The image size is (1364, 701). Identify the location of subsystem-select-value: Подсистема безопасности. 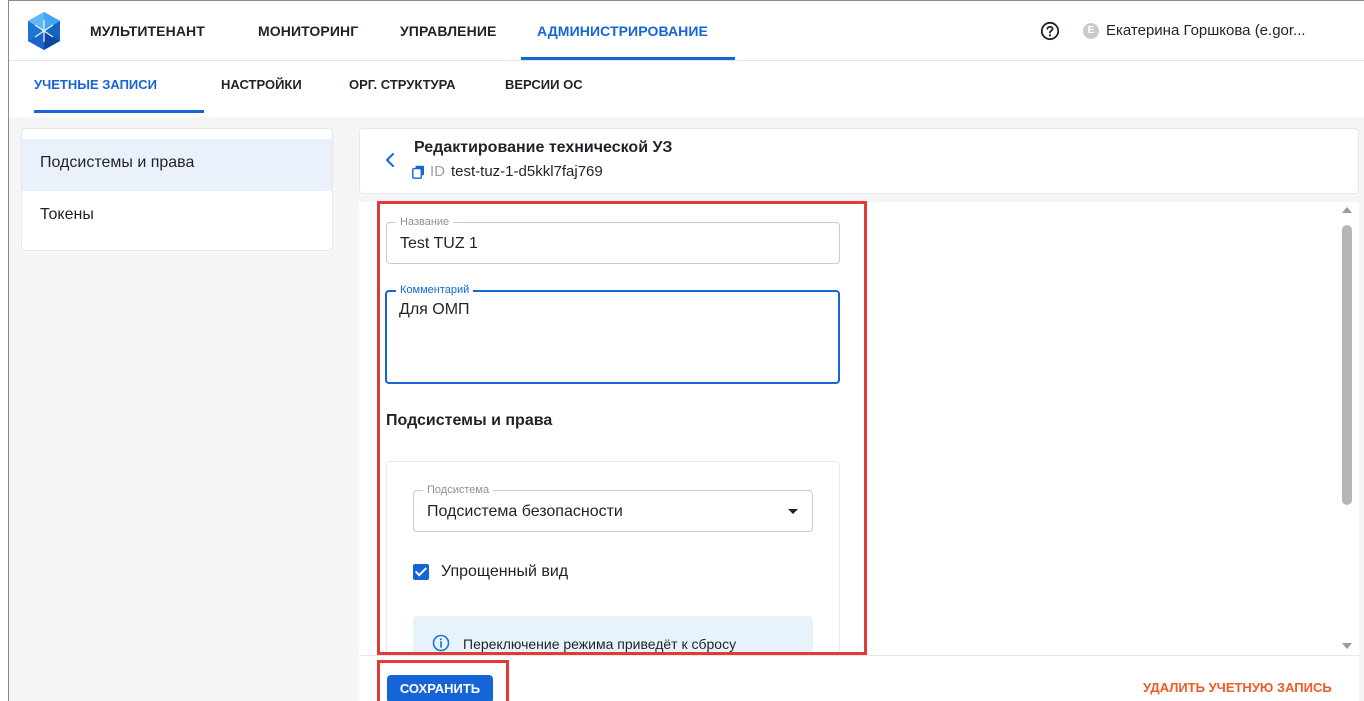
(525, 511).